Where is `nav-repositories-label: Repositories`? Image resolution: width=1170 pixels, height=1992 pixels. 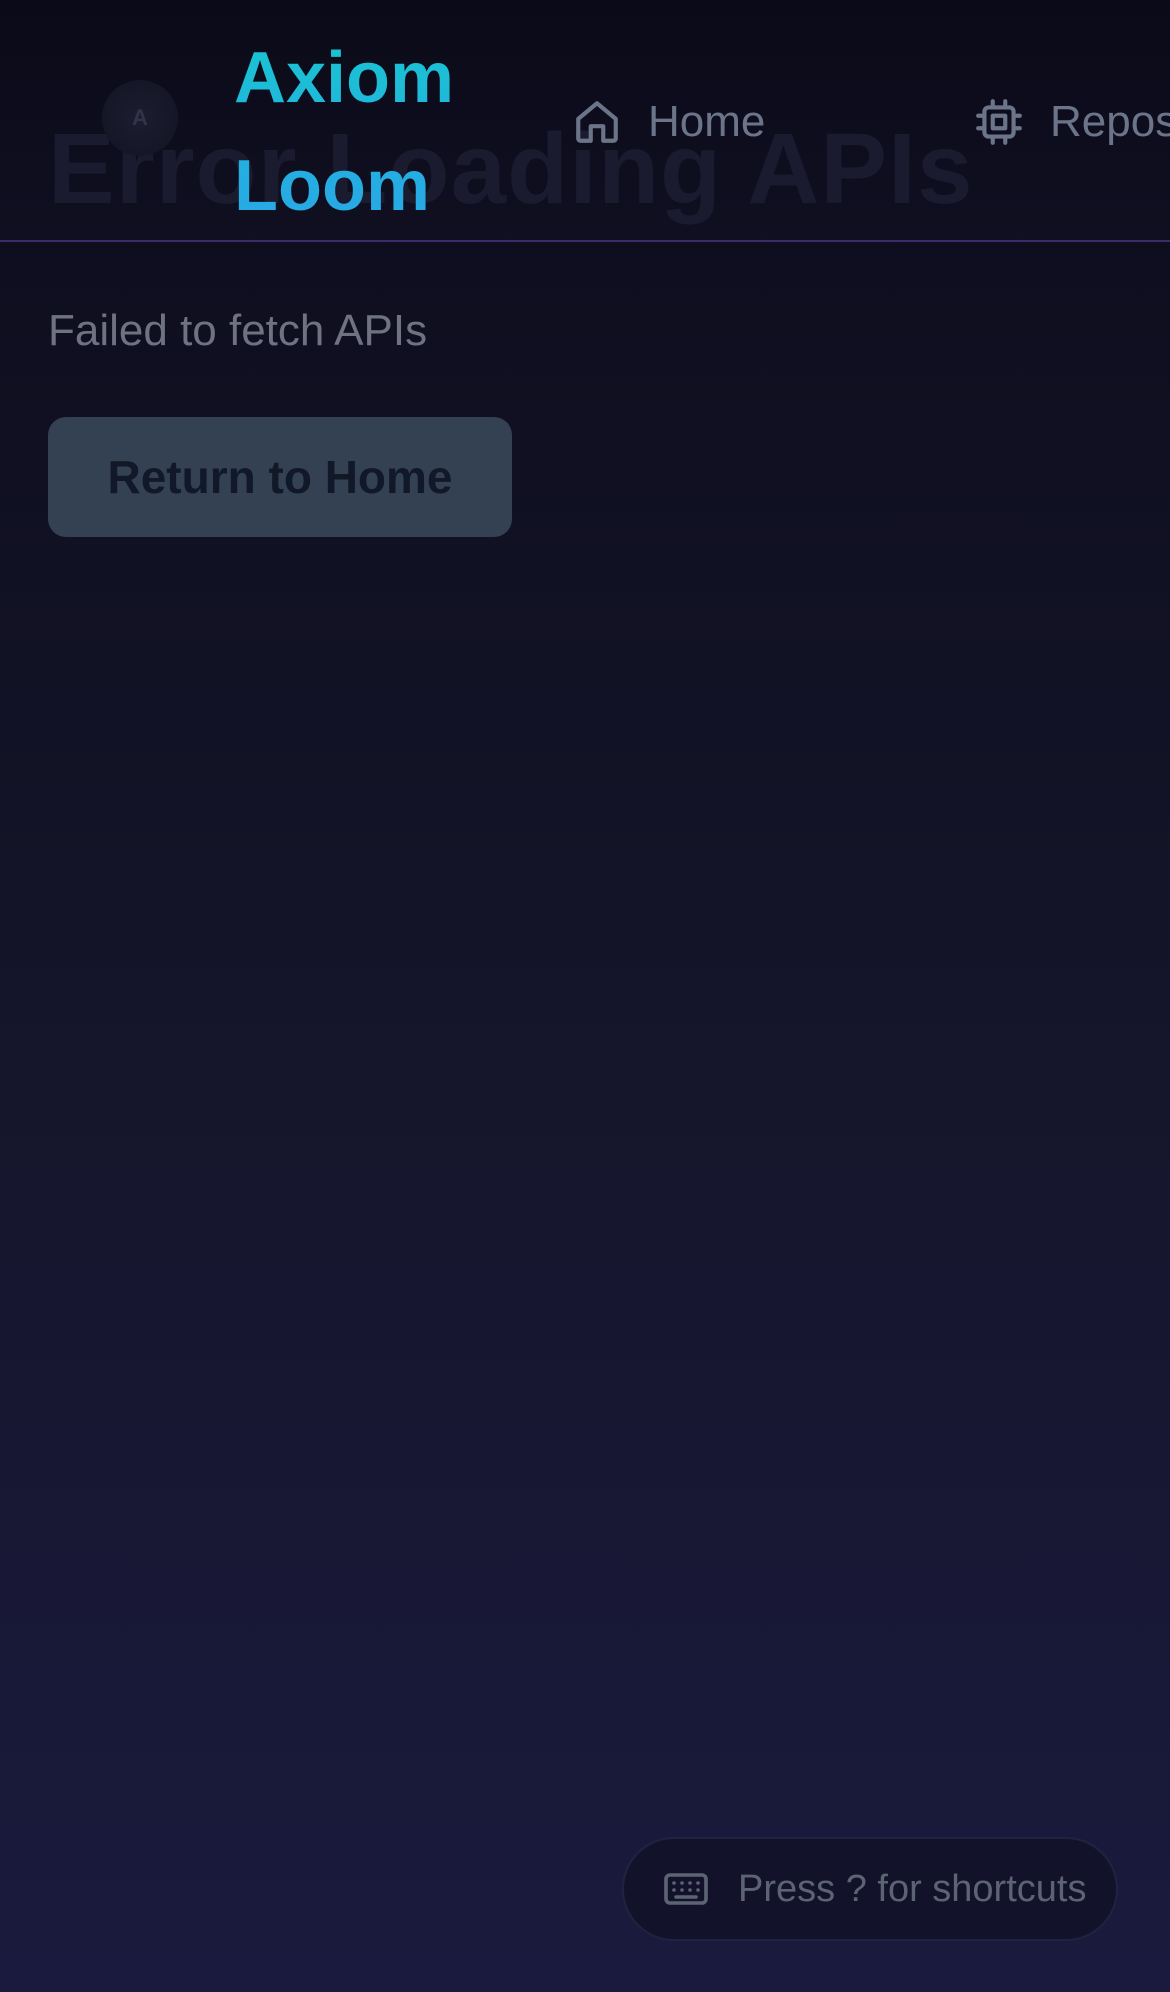
nav-repositories-label: Repositories is located at coordinates (1110, 121).